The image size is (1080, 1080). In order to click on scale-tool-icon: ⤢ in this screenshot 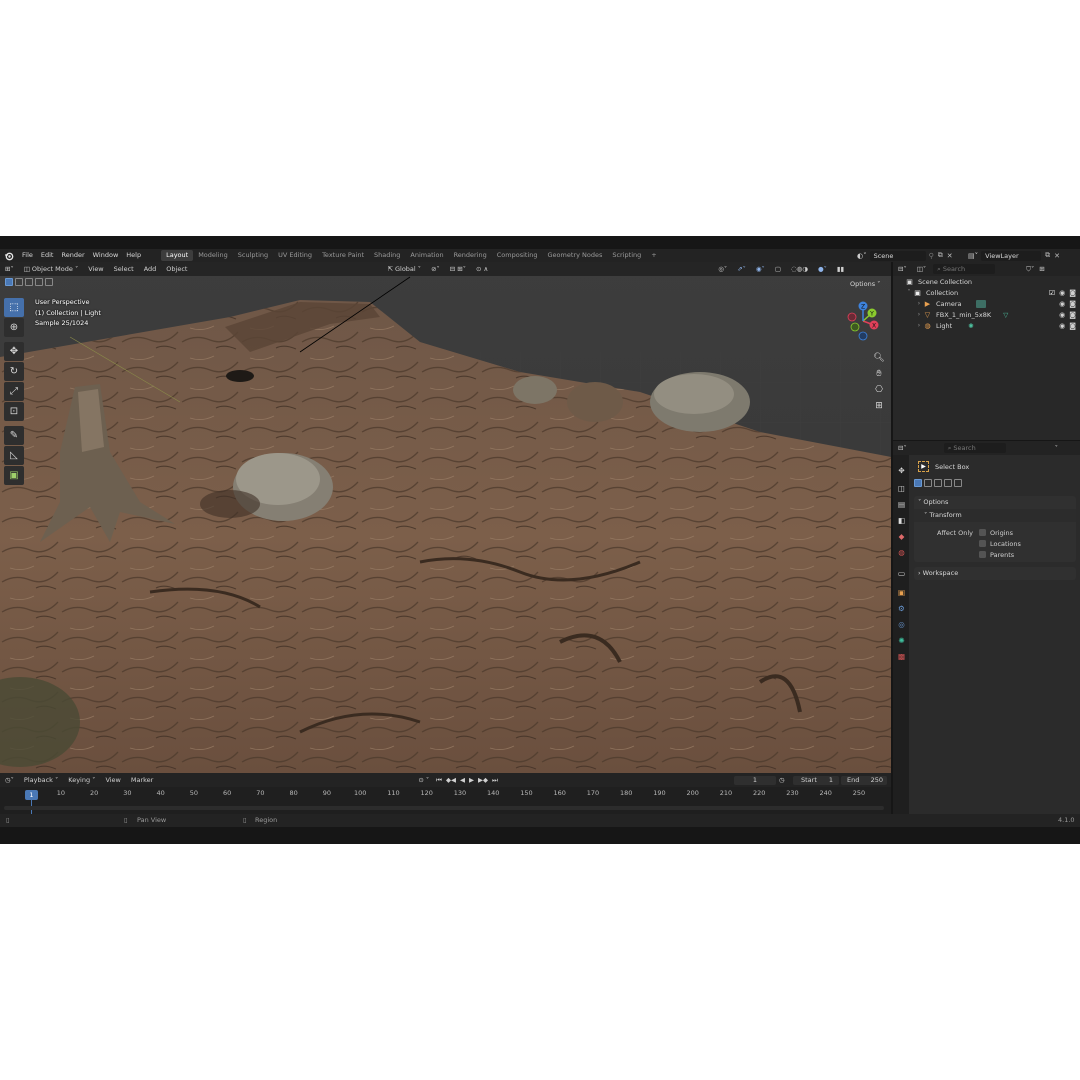, I will do `click(14, 391)`.